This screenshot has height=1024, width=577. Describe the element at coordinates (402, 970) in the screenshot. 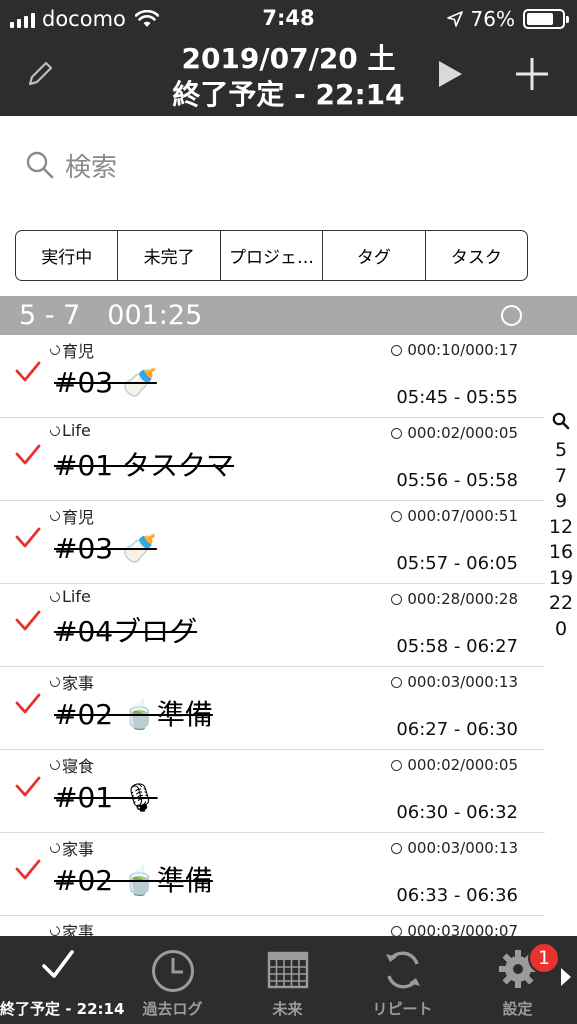

I see `repeat-icon` at that location.